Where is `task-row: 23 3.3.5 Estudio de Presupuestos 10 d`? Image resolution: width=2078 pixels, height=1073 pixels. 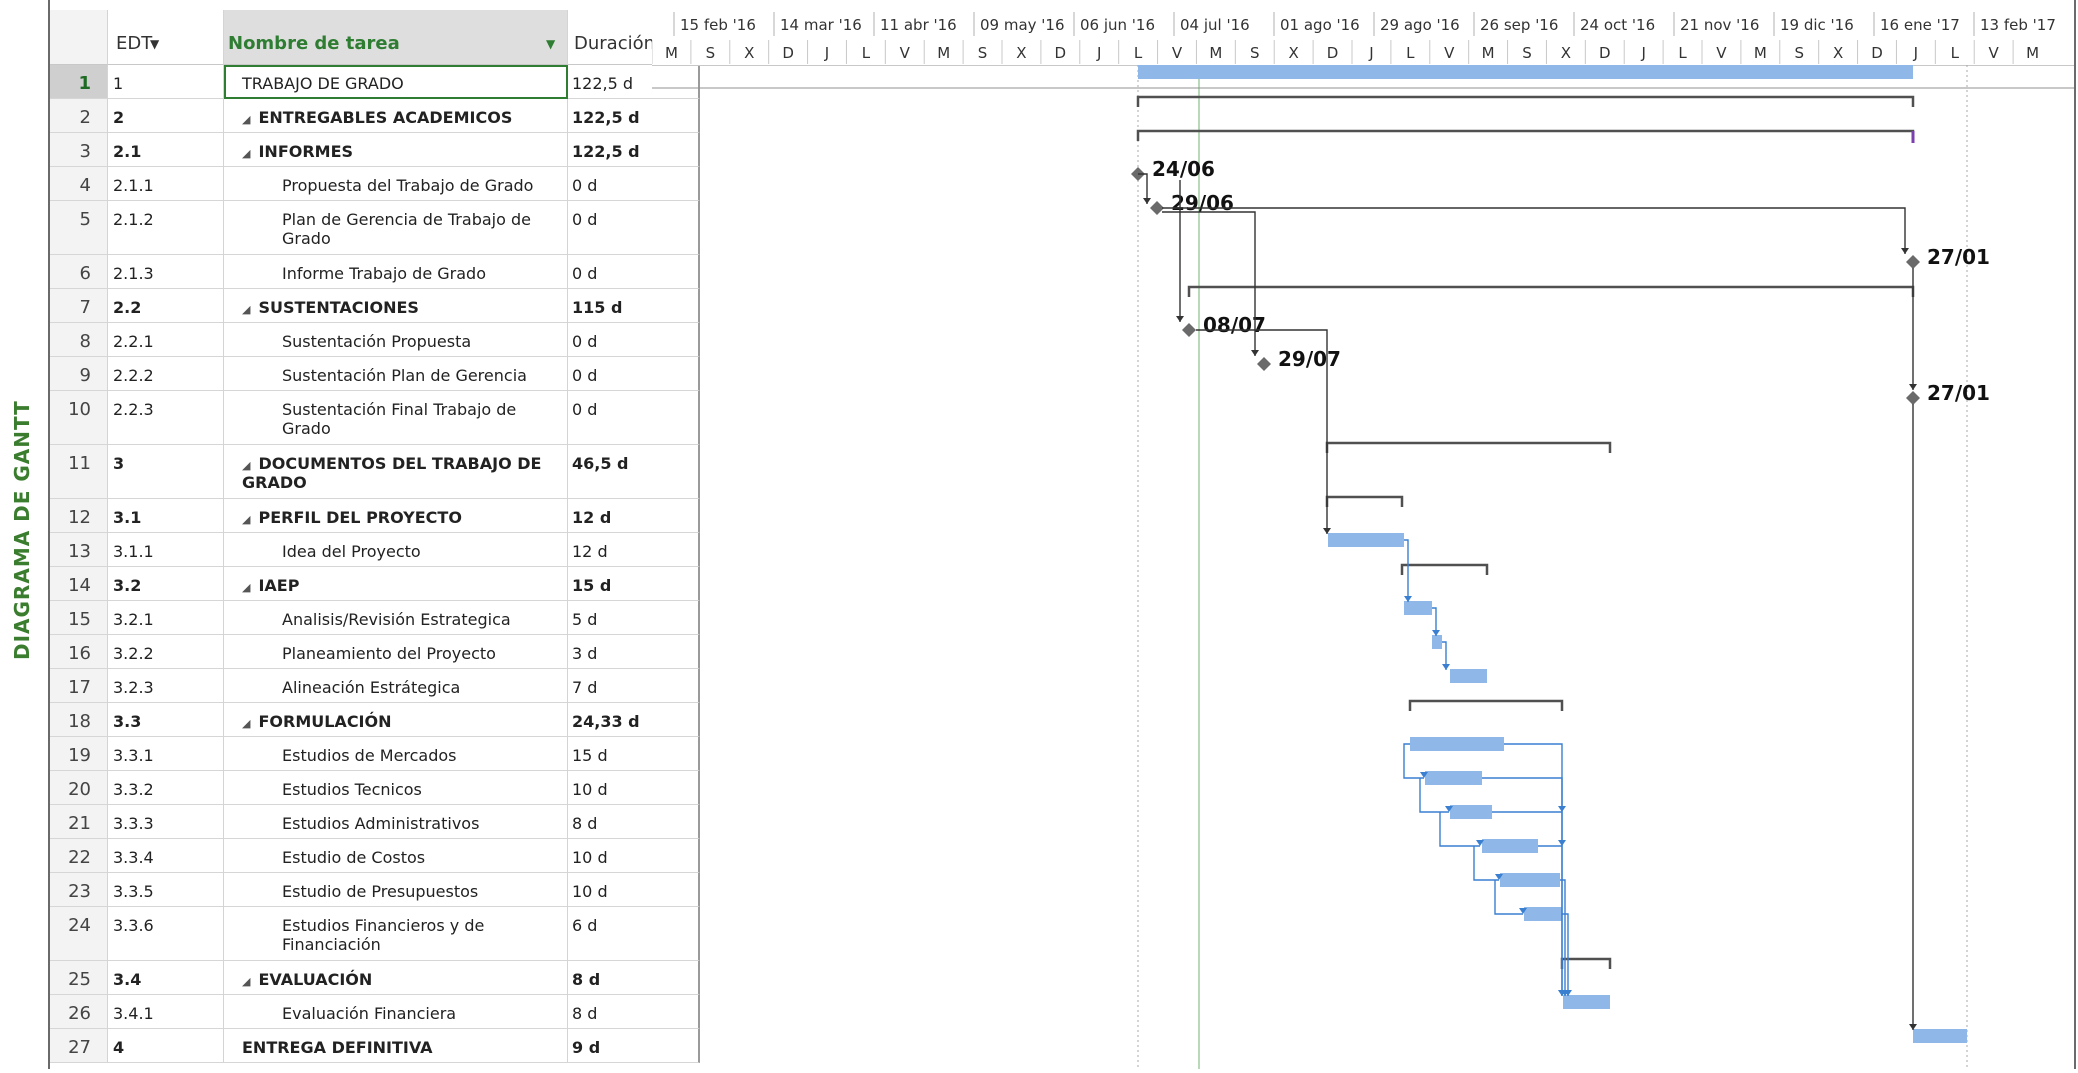
task-row: 23 3.3.5 Estudio de Presupuestos 10 d is located at coordinates (375, 890).